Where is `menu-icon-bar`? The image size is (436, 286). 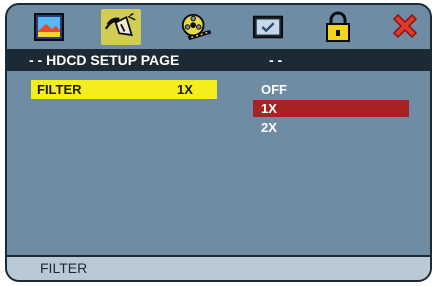 menu-icon-bar is located at coordinates (218, 27).